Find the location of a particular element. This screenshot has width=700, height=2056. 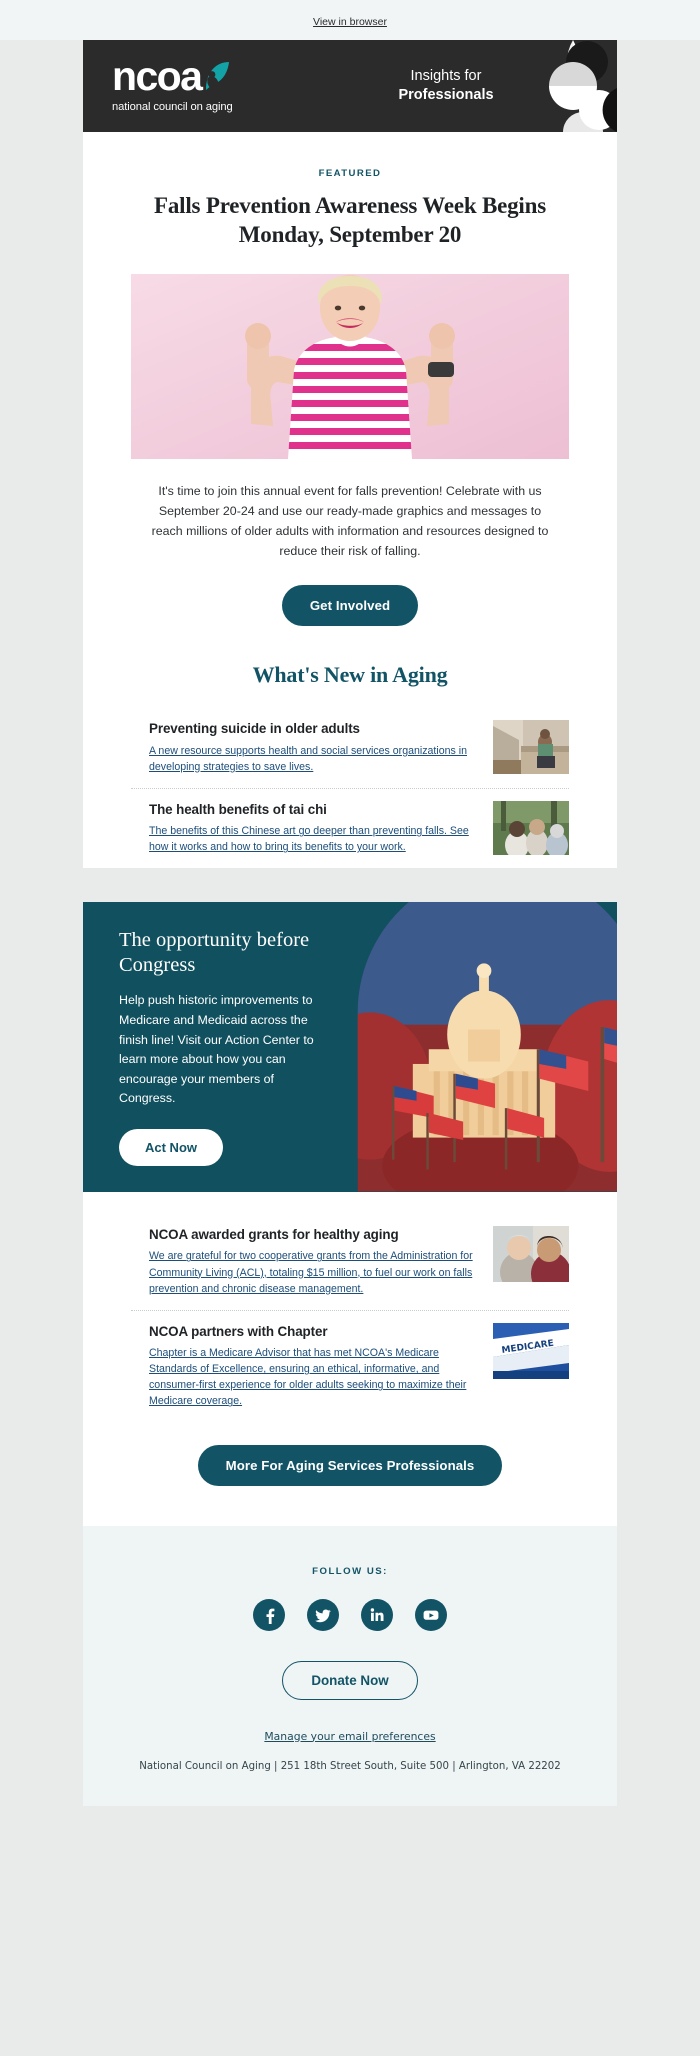

more-professionals-row: More For Aging Services Professionals is located at coordinates (350, 1474).